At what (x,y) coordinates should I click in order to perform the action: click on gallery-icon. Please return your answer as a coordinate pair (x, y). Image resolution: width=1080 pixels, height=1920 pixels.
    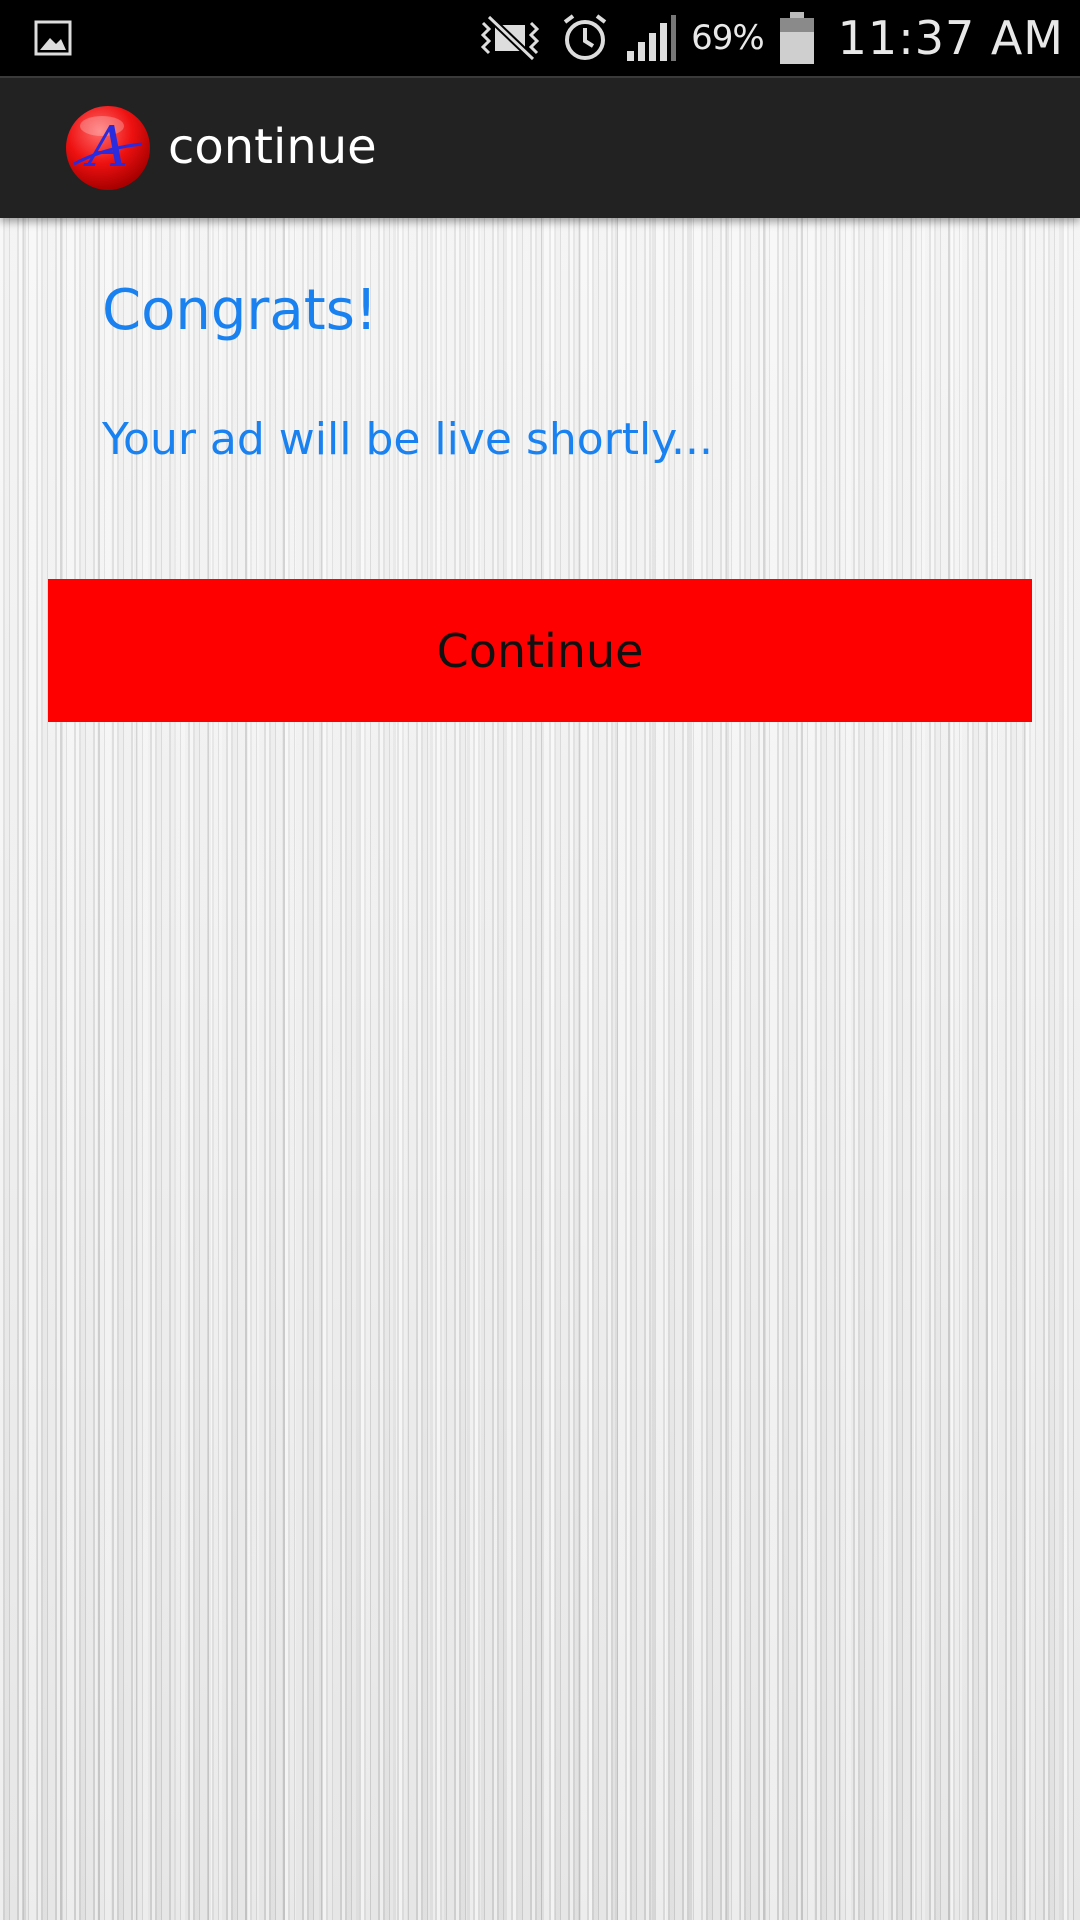
    Looking at the image, I should click on (53, 38).